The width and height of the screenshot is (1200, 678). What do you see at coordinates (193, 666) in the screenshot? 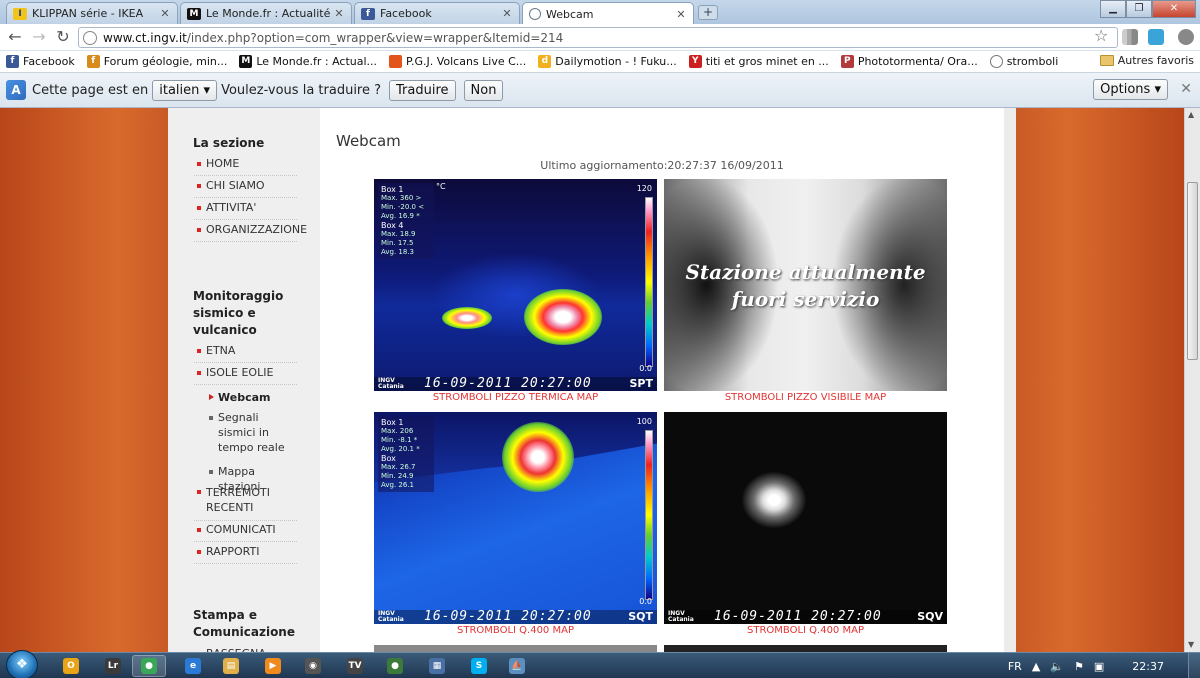
I see `taskbar-app-ie: e` at bounding box center [193, 666].